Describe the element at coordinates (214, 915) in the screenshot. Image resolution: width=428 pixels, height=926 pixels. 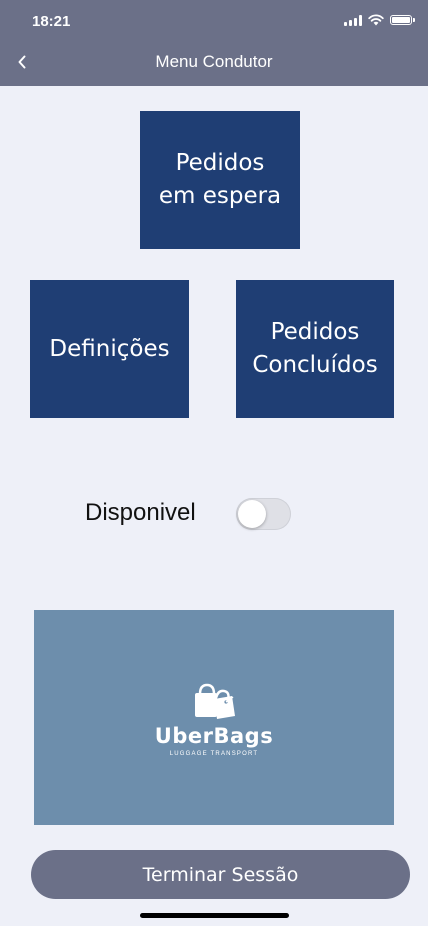
I see `home-indicator` at that location.